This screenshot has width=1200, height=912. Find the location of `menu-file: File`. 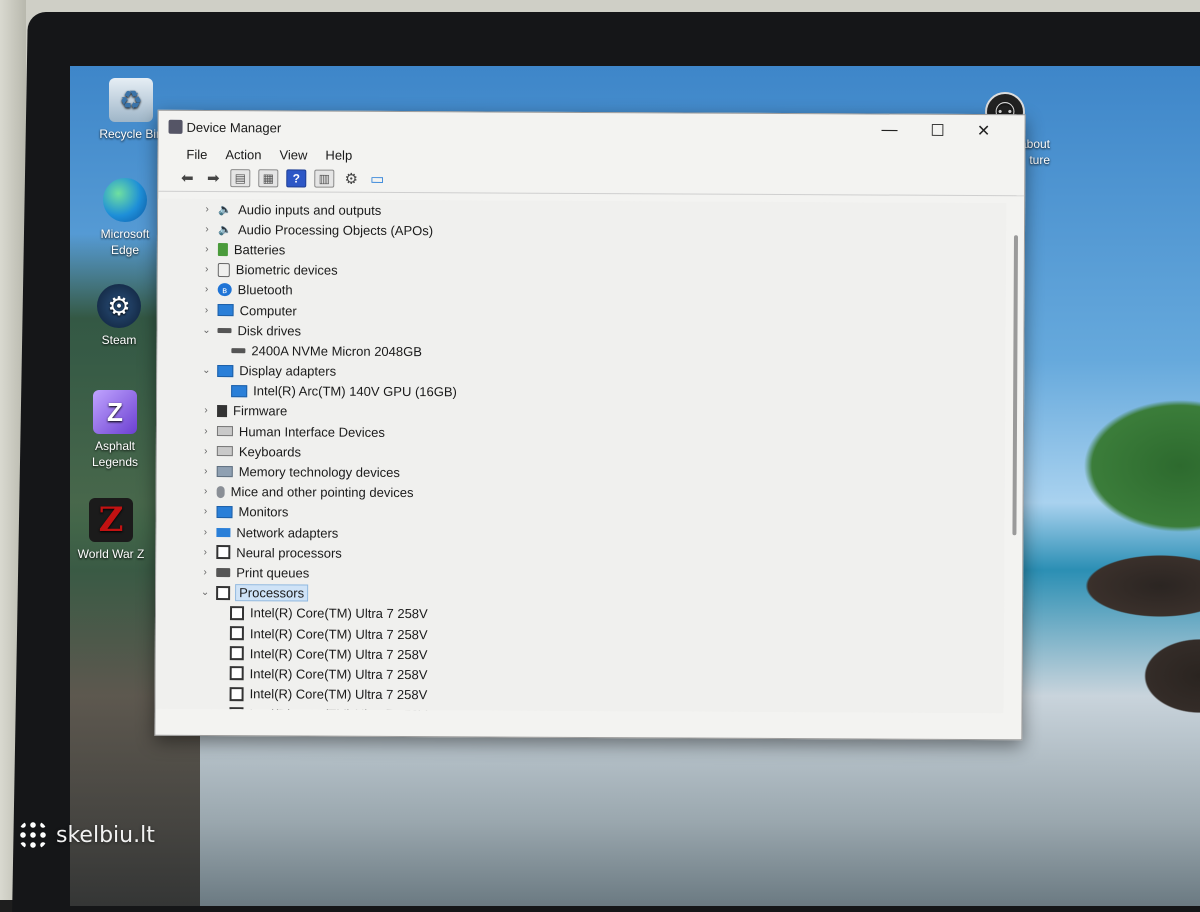

menu-file: File is located at coordinates (196, 153).